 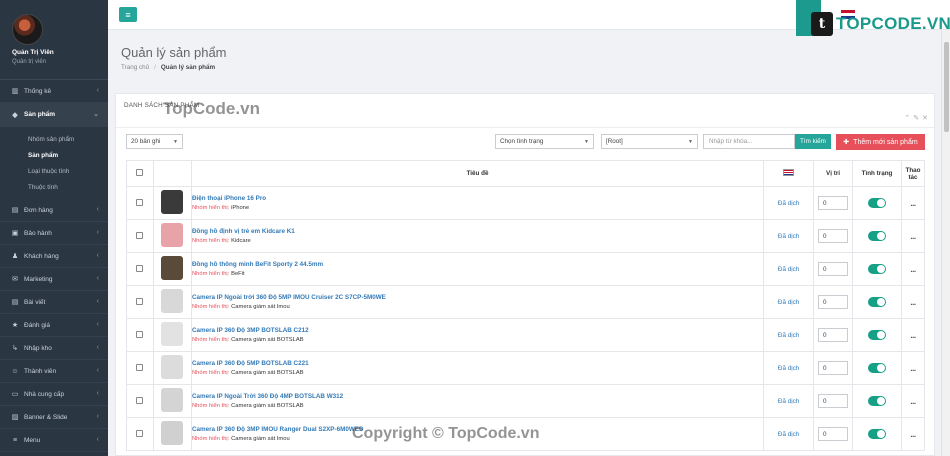 What do you see at coordinates (833, 173) in the screenshot?
I see `position-header: Vị trí` at bounding box center [833, 173].